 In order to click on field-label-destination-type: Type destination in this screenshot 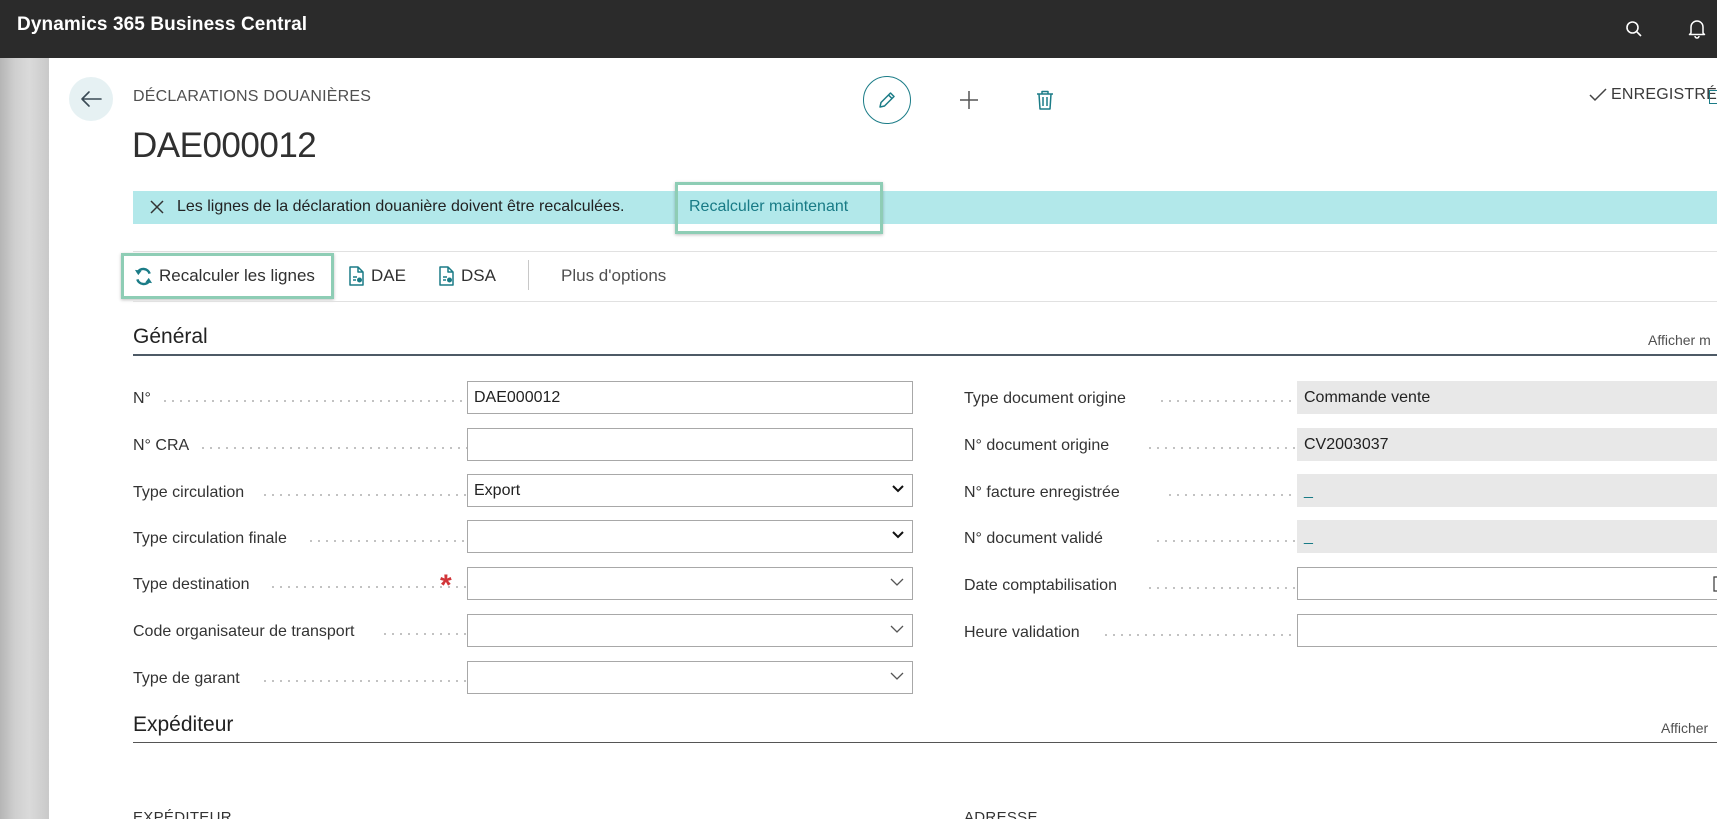, I will do `click(191, 584)`.